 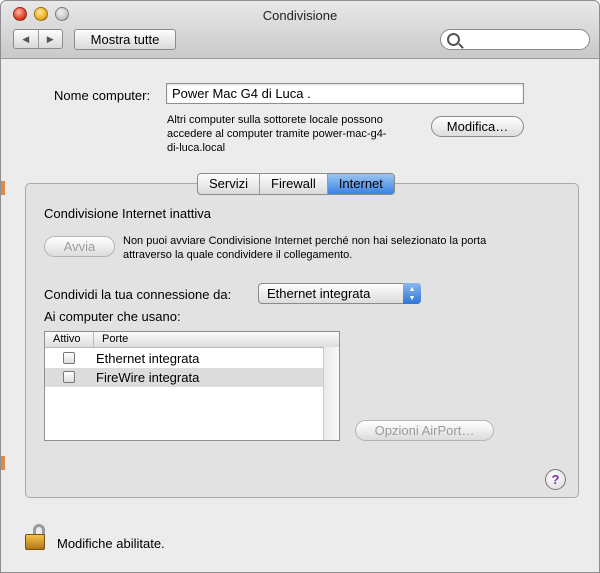 What do you see at coordinates (36, 538) in the screenshot?
I see `lock-icon` at bounding box center [36, 538].